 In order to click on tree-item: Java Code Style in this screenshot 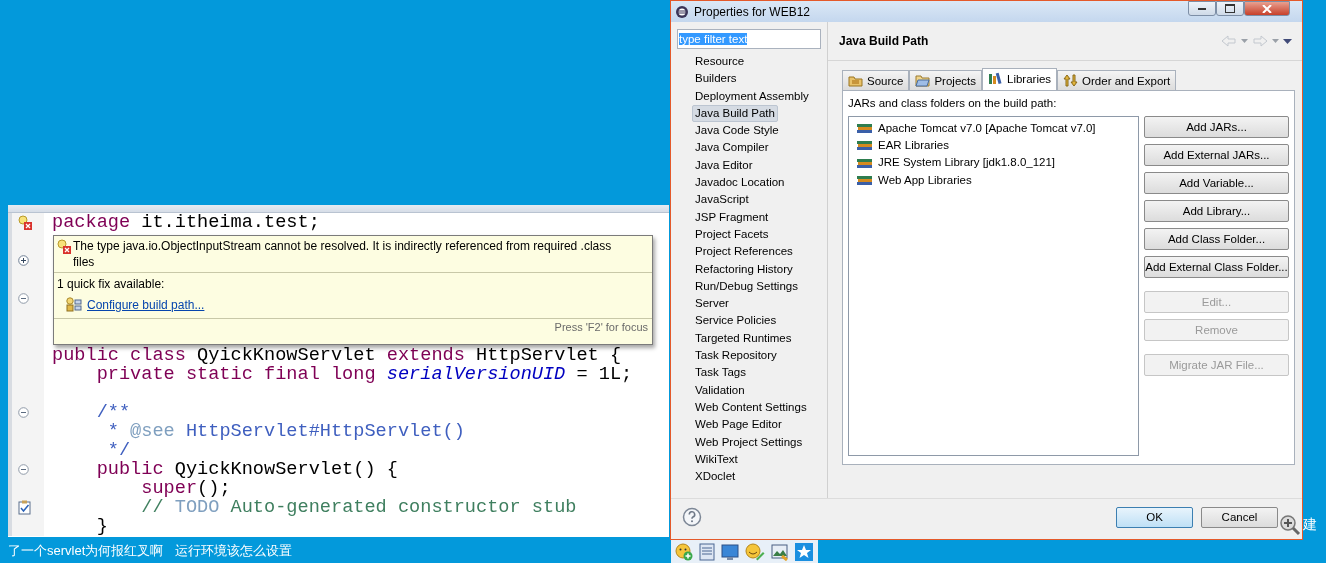, I will do `click(737, 131)`.